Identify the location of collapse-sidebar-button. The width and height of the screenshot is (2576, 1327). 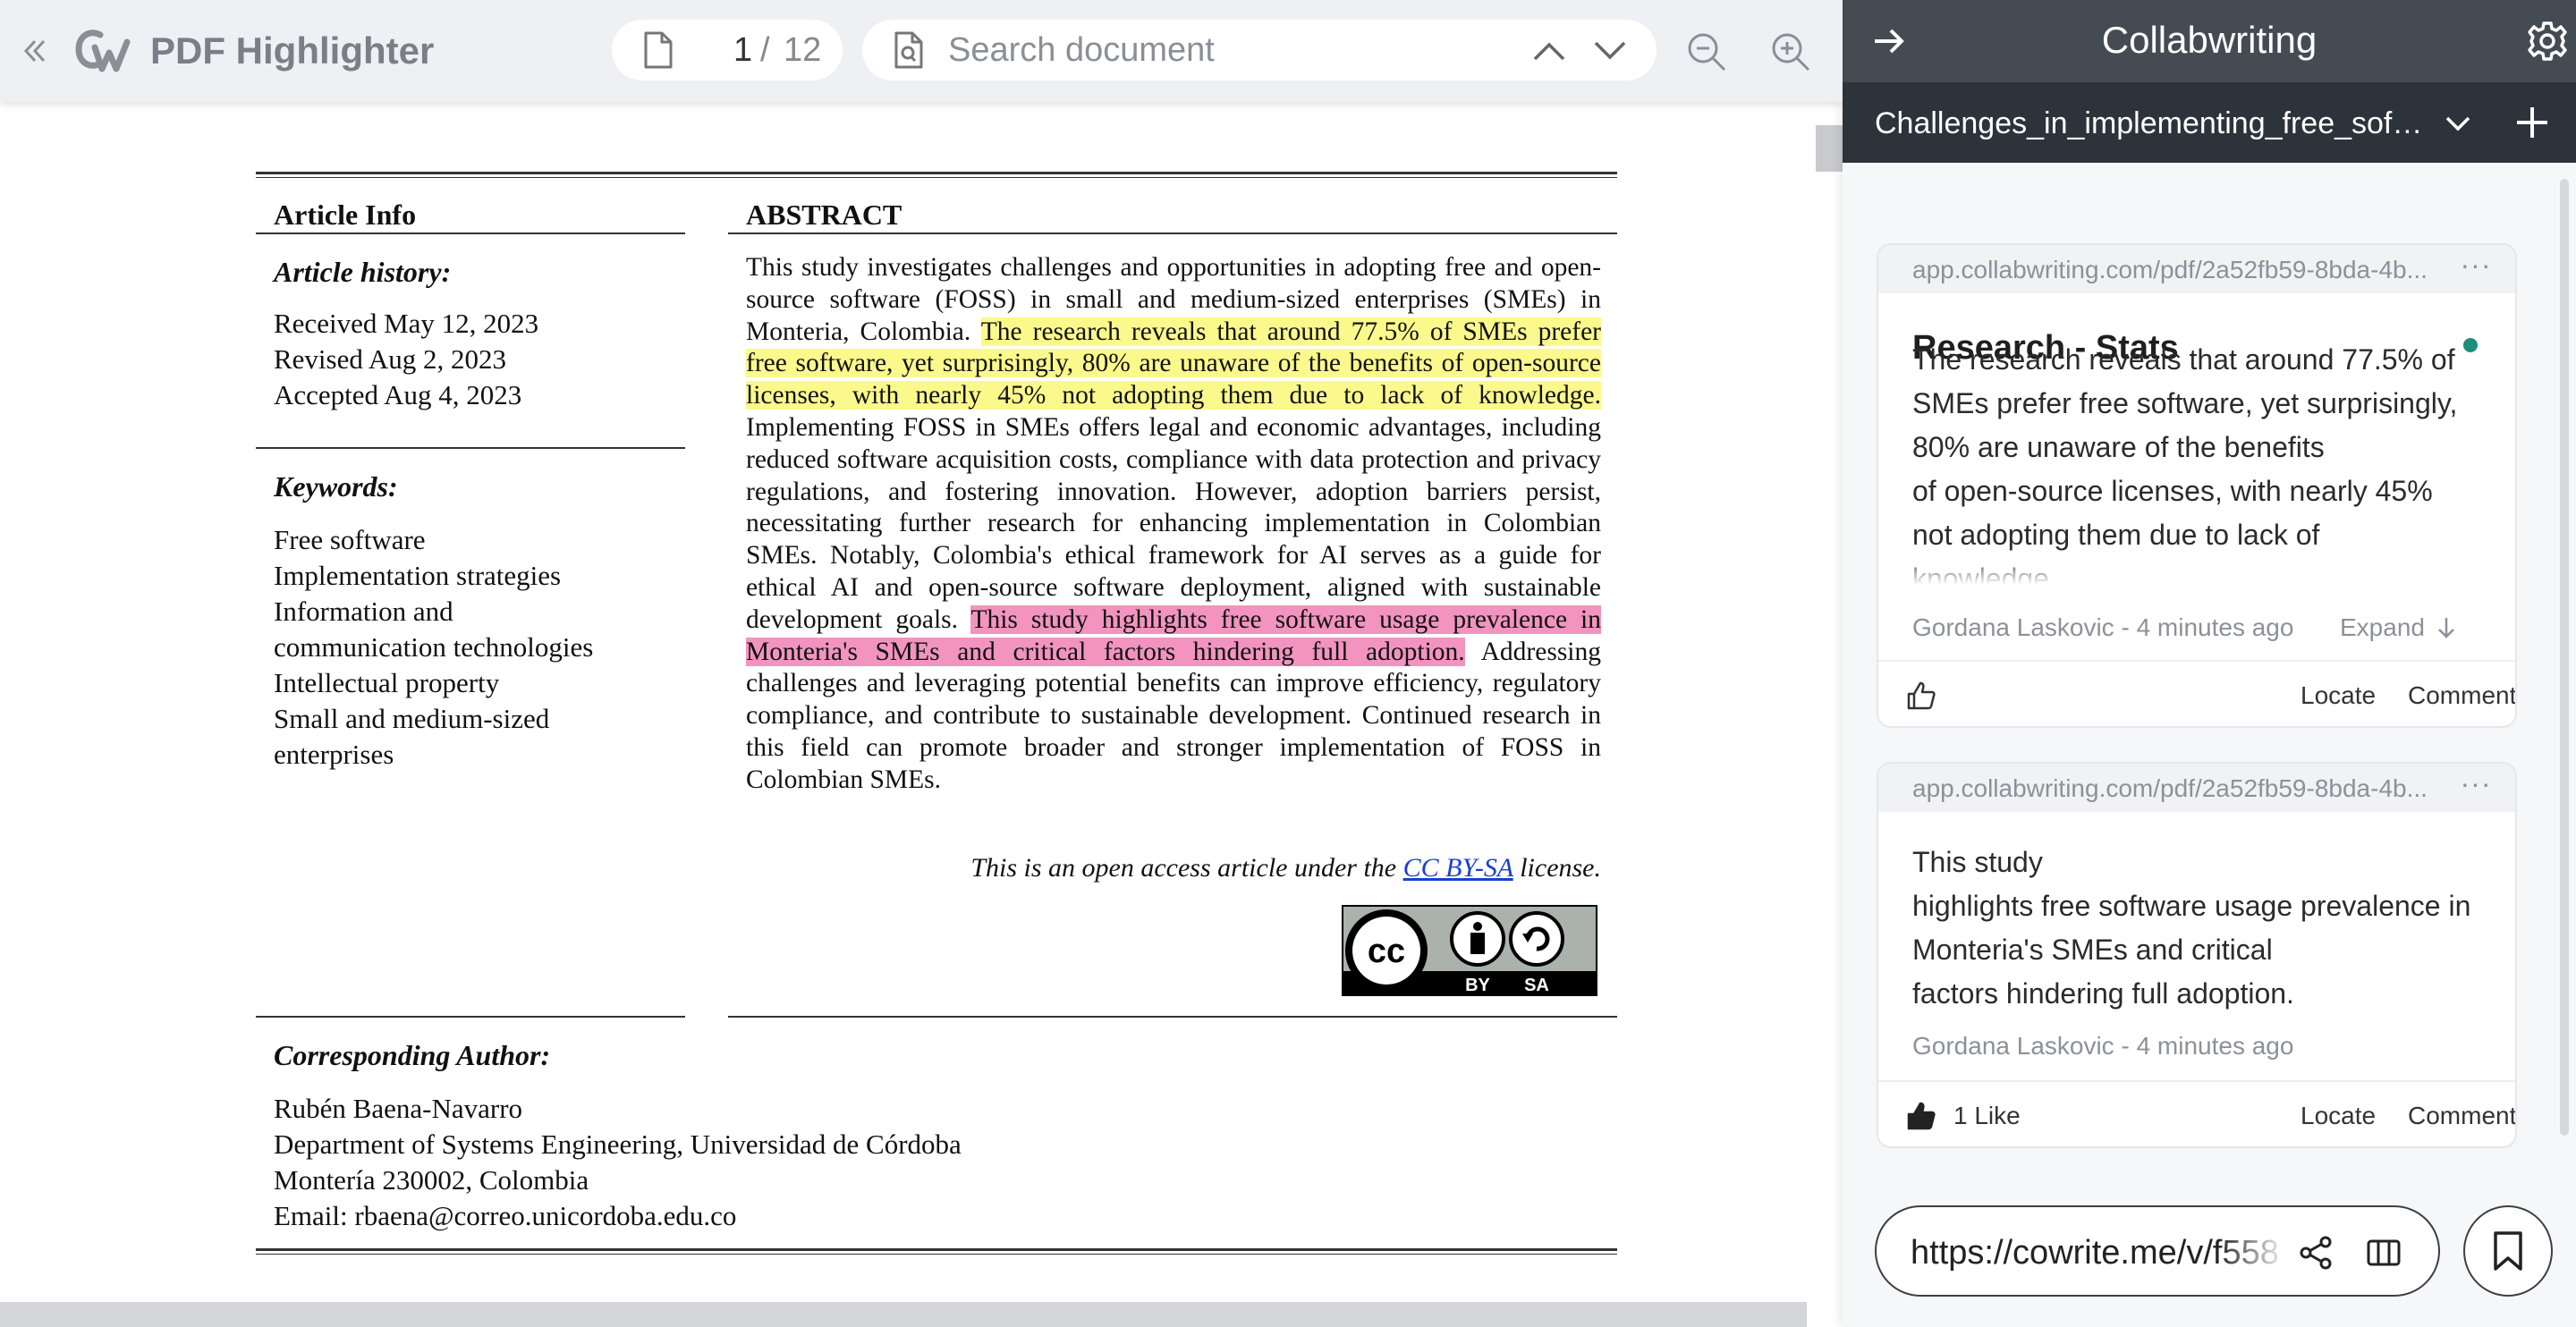
(34, 51).